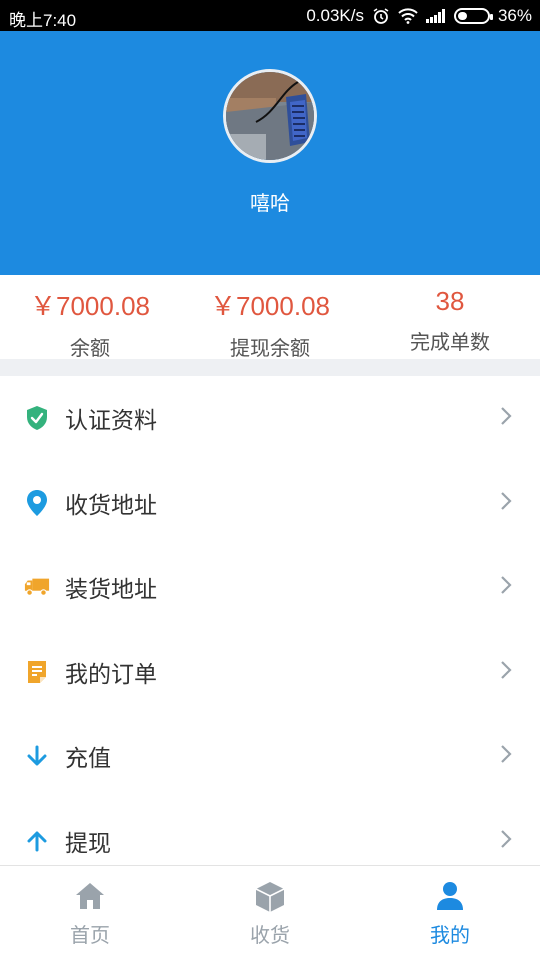 This screenshot has height=960, width=540. What do you see at coordinates (90, 898) in the screenshot?
I see `home-icon` at bounding box center [90, 898].